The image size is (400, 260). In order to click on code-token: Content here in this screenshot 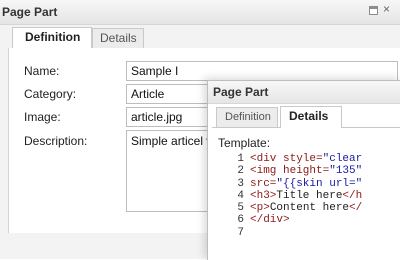, I will do `click(309, 208)`.